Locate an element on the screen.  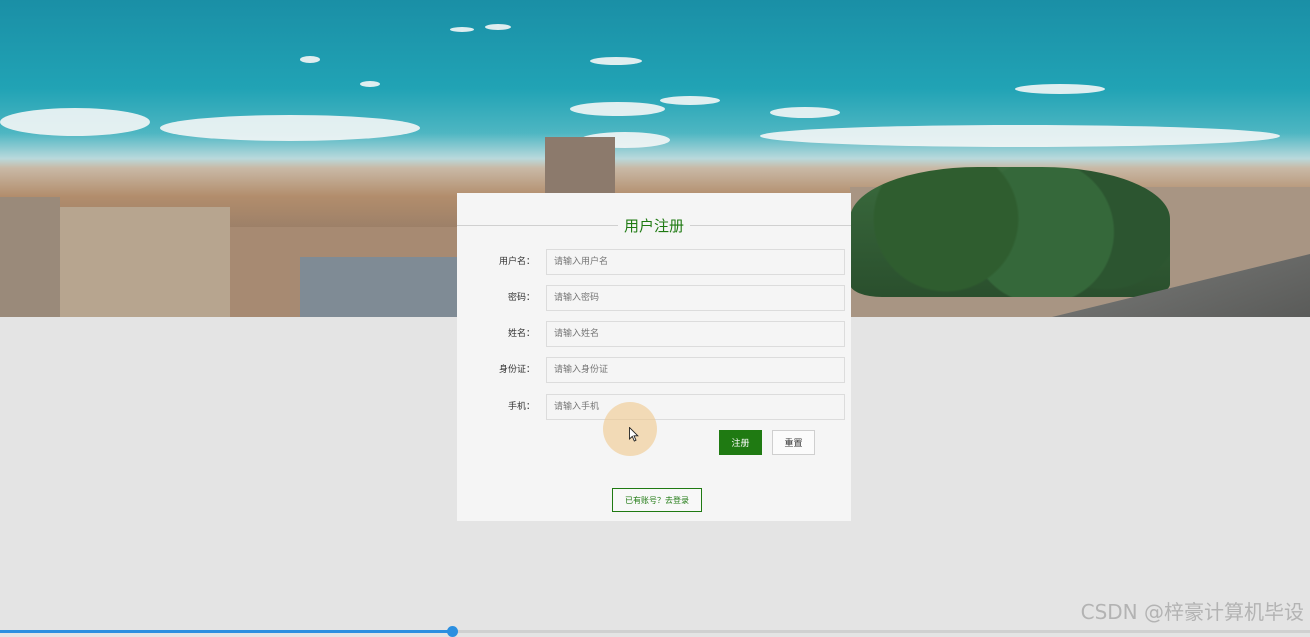
username-input is located at coordinates (694, 262).